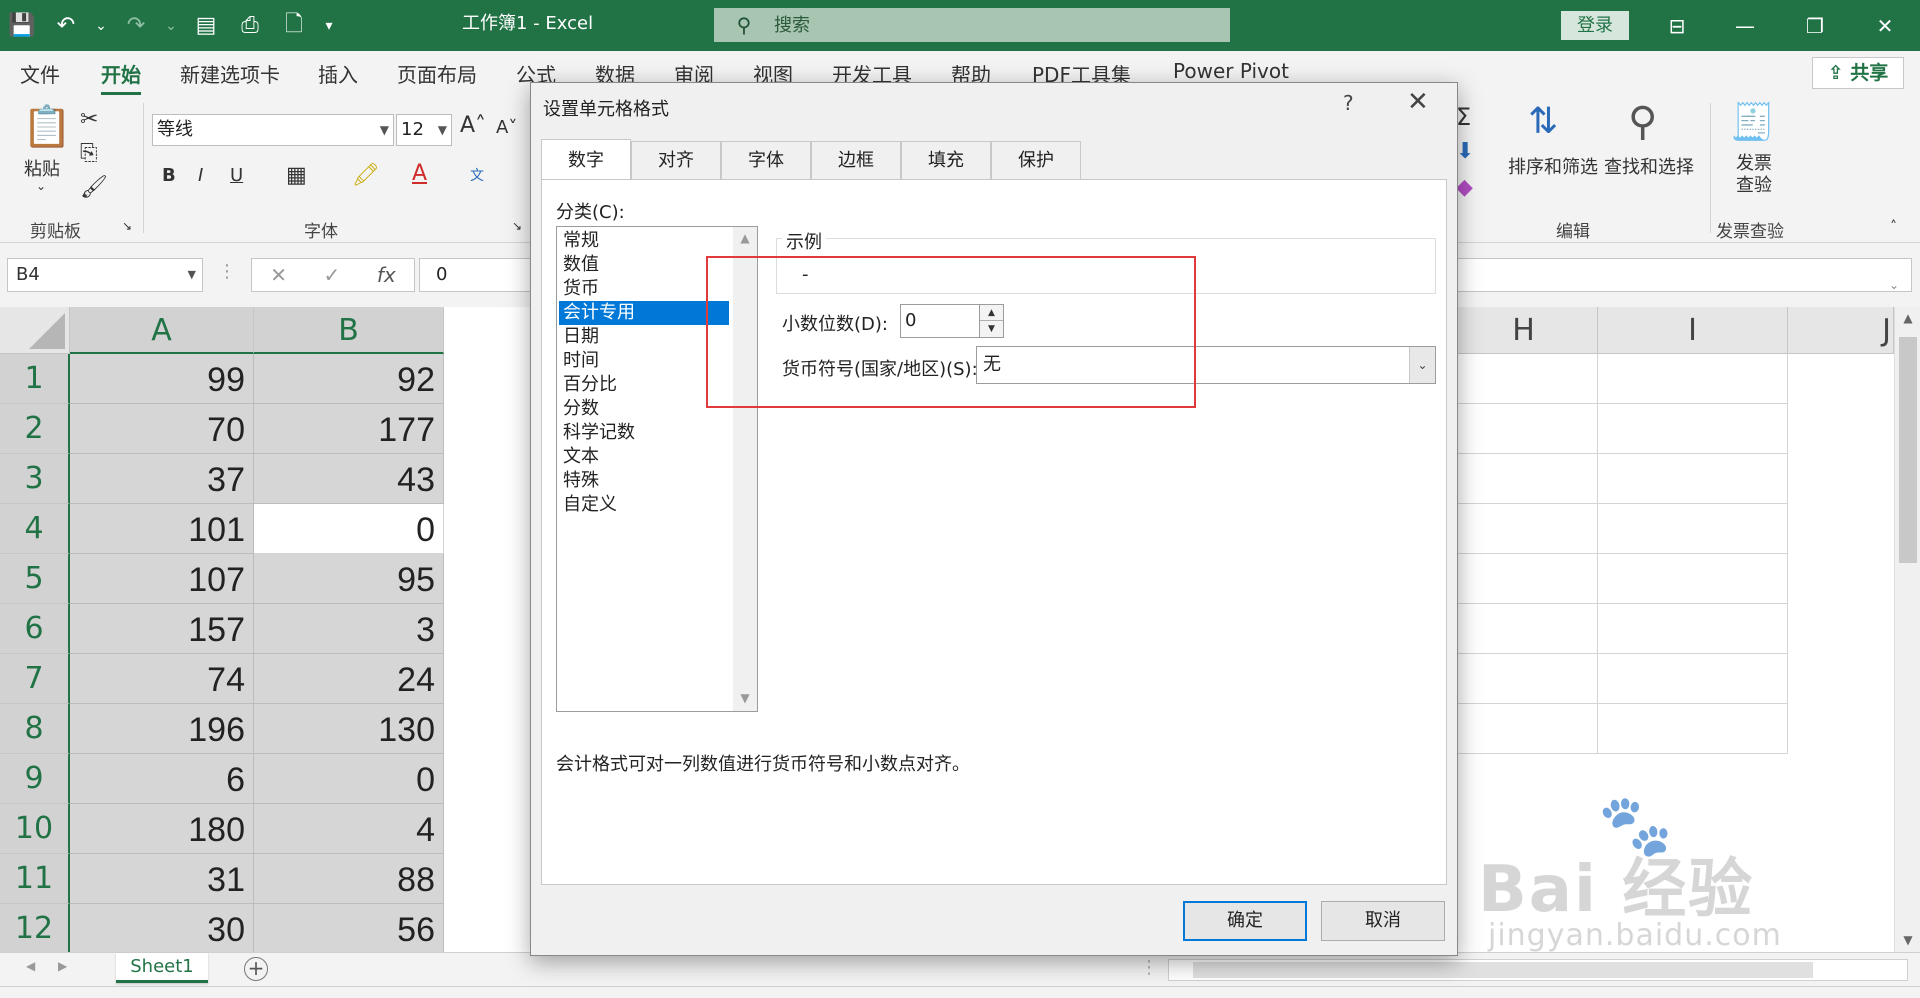  What do you see at coordinates (250, 25) in the screenshot?
I see `print-preview-icon: ⎙` at bounding box center [250, 25].